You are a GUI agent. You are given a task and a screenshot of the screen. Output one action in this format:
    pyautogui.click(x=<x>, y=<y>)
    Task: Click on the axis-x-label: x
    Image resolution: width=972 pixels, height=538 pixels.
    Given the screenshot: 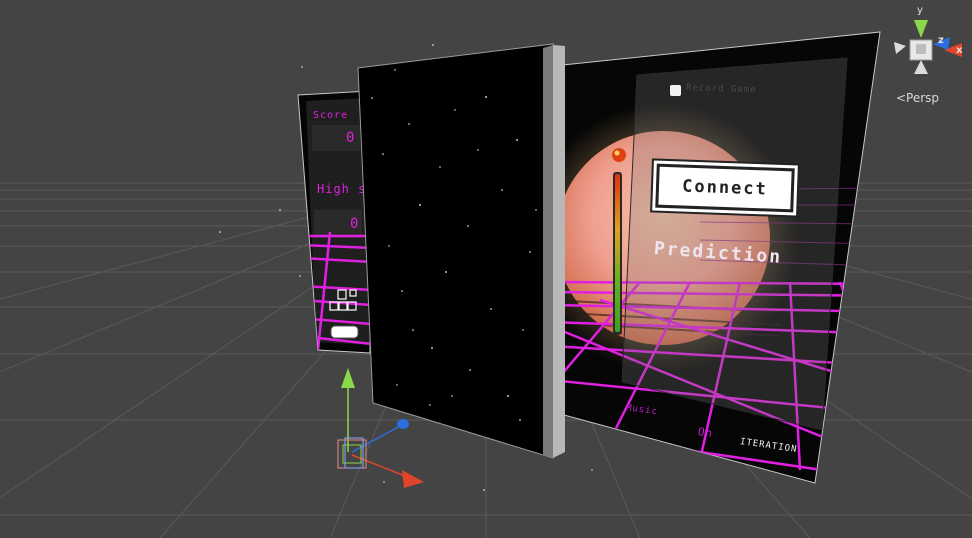 What is the action you would take?
    pyautogui.click(x=959, y=50)
    